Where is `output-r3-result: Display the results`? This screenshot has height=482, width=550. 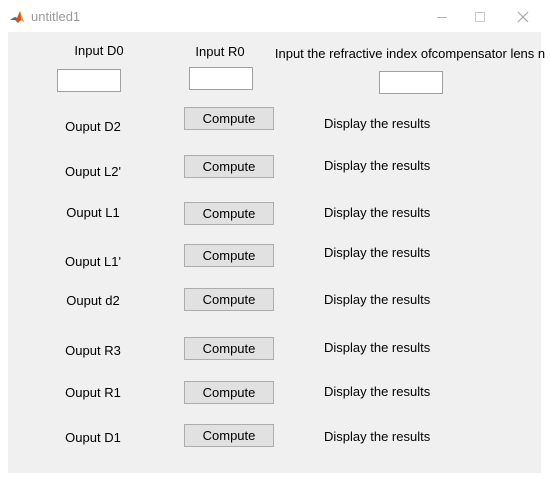
output-r3-result: Display the results is located at coordinates (377, 347).